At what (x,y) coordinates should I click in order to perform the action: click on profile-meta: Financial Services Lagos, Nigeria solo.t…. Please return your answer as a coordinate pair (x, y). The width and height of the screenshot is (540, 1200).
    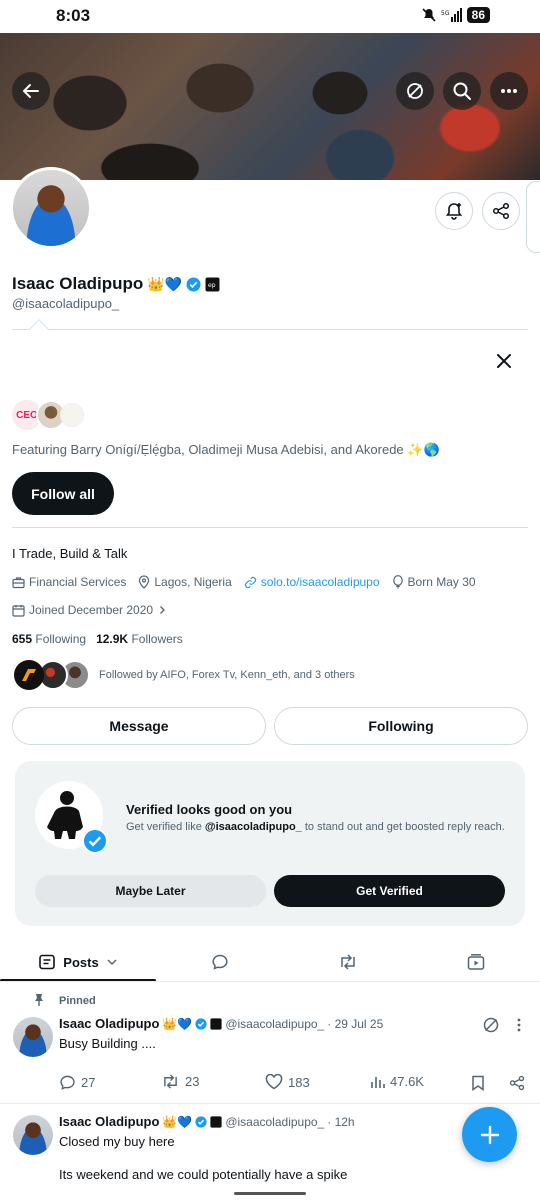
    Looking at the image, I should click on (244, 582).